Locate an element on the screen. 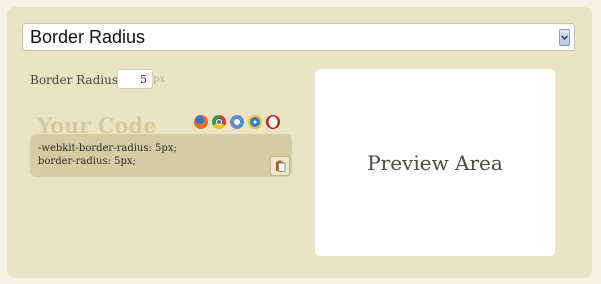  border-radius-label: Border Radius: is located at coordinates (76, 80).